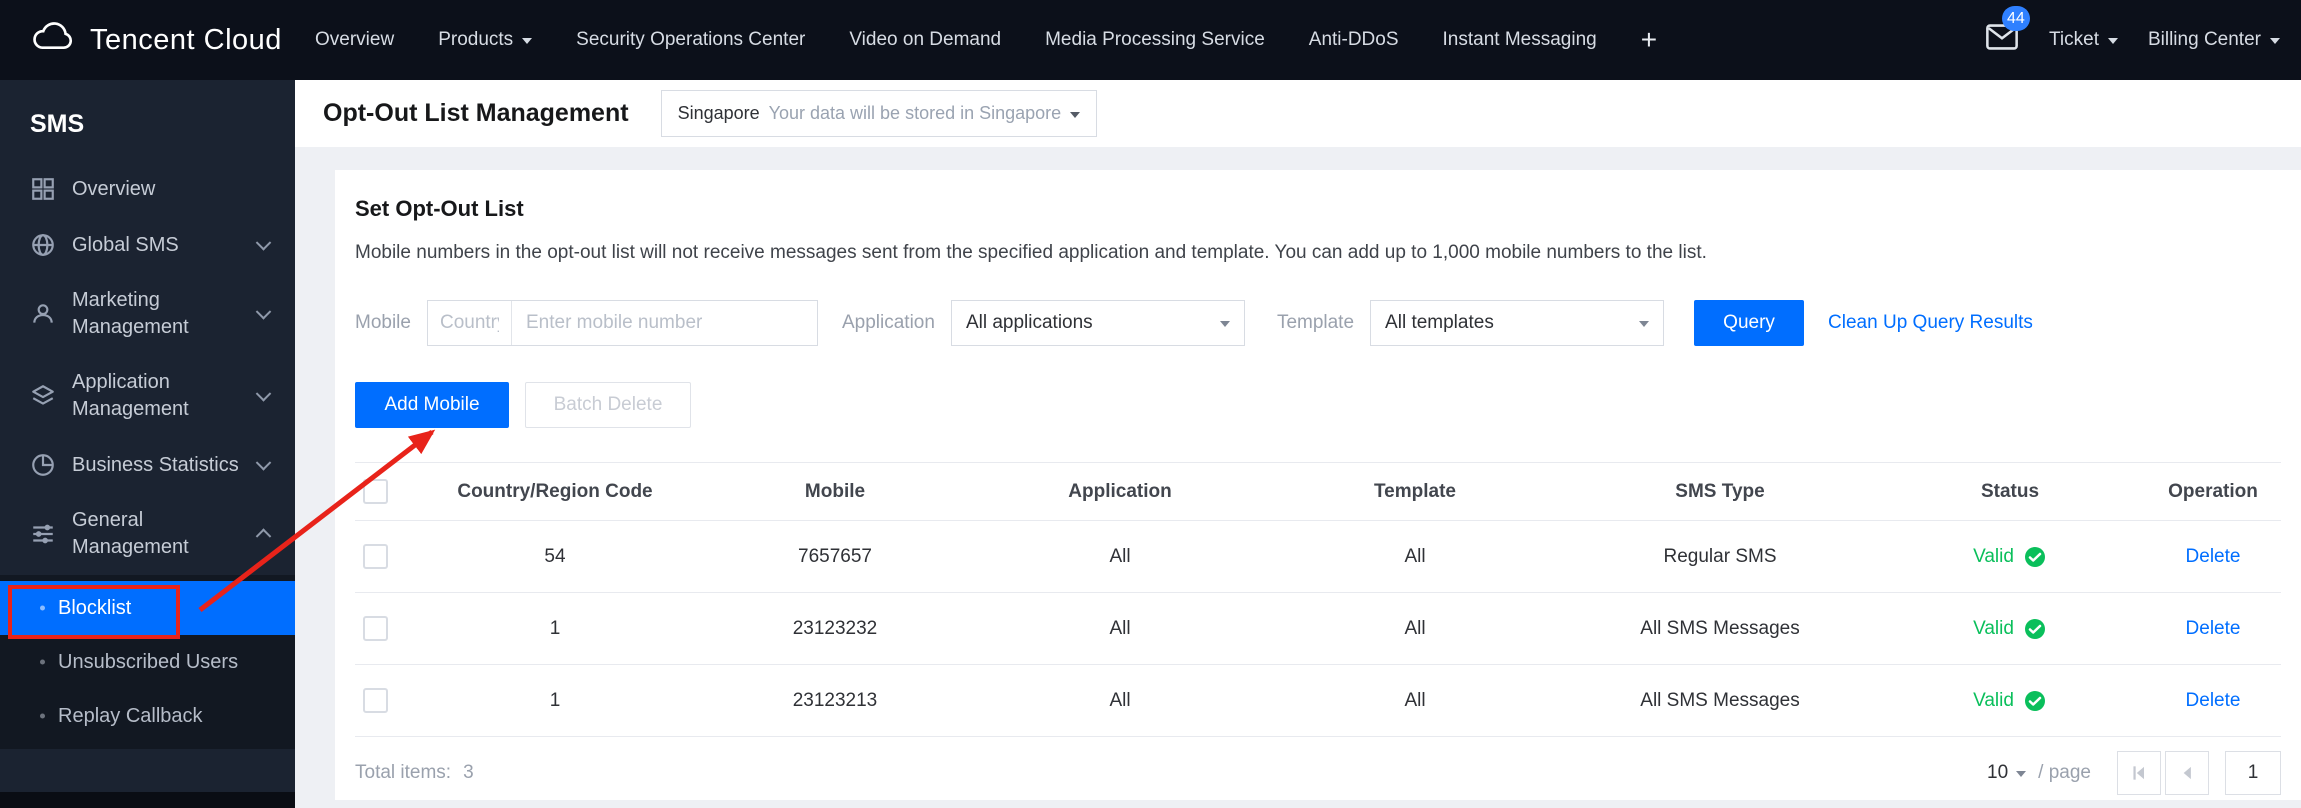 This screenshot has width=2301, height=808. I want to click on column-header: Country/Region Code, so click(555, 491).